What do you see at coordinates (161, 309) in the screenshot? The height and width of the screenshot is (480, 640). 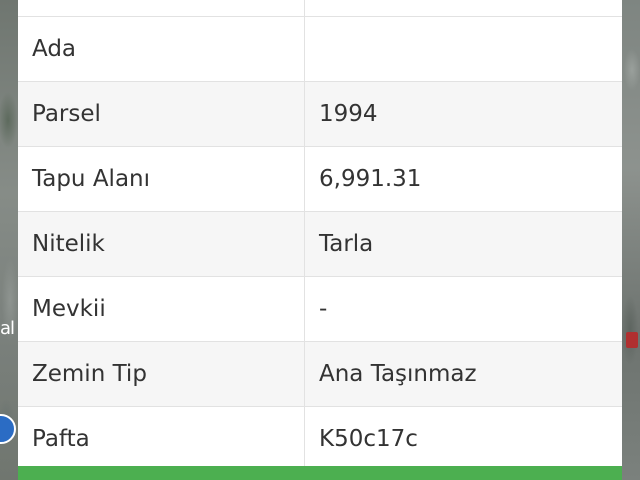 I see `row-label: Mevkii` at bounding box center [161, 309].